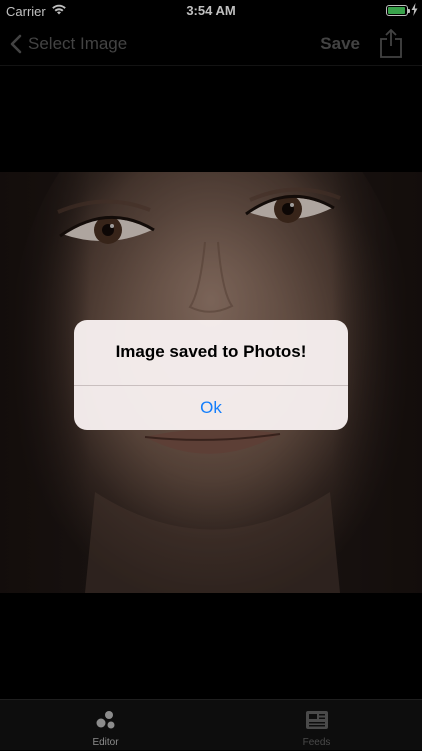 The width and height of the screenshot is (422, 751). I want to click on tab-feeds-label: Feeds, so click(316, 742).